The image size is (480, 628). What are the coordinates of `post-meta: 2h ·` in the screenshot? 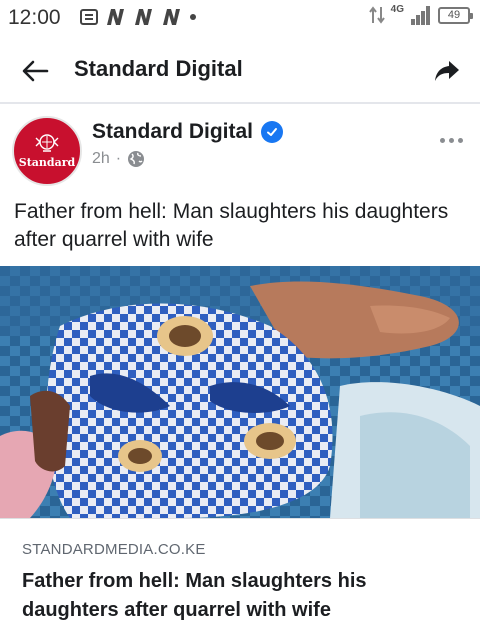 It's located at (118, 159).